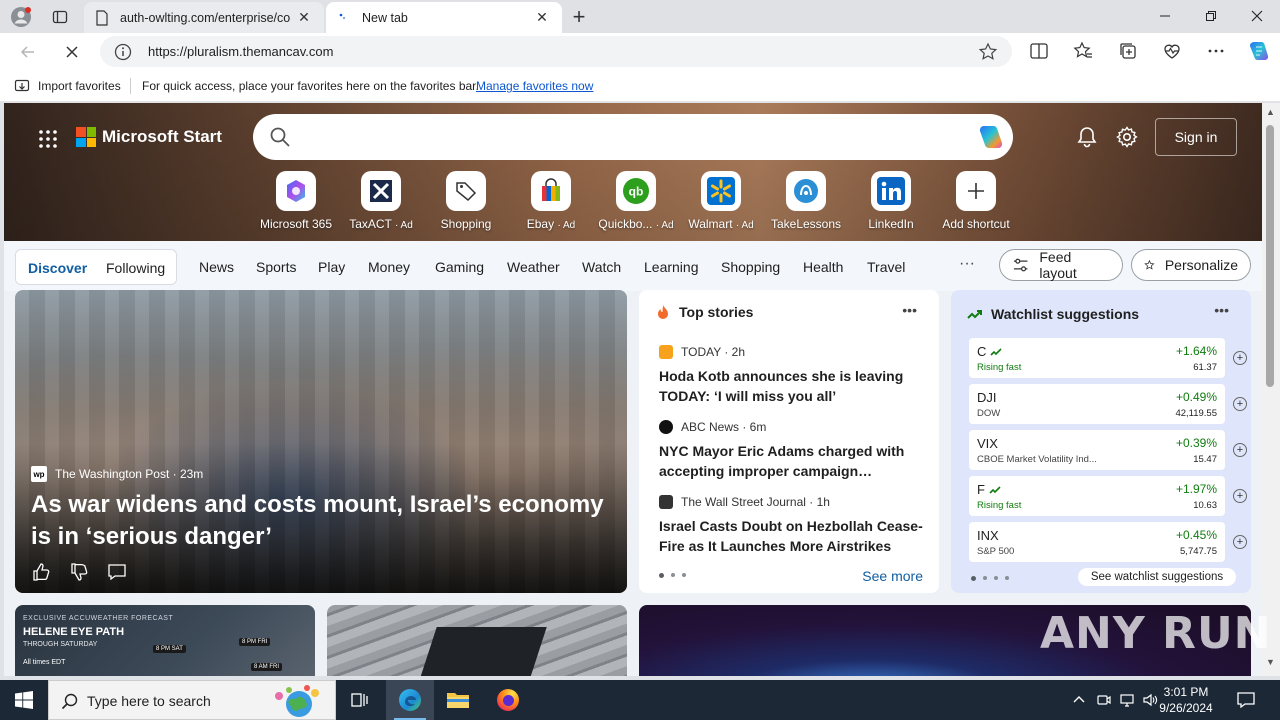 The width and height of the screenshot is (1280, 720). Describe the element at coordinates (1246, 700) in the screenshot. I see `notification-center-icon` at that location.